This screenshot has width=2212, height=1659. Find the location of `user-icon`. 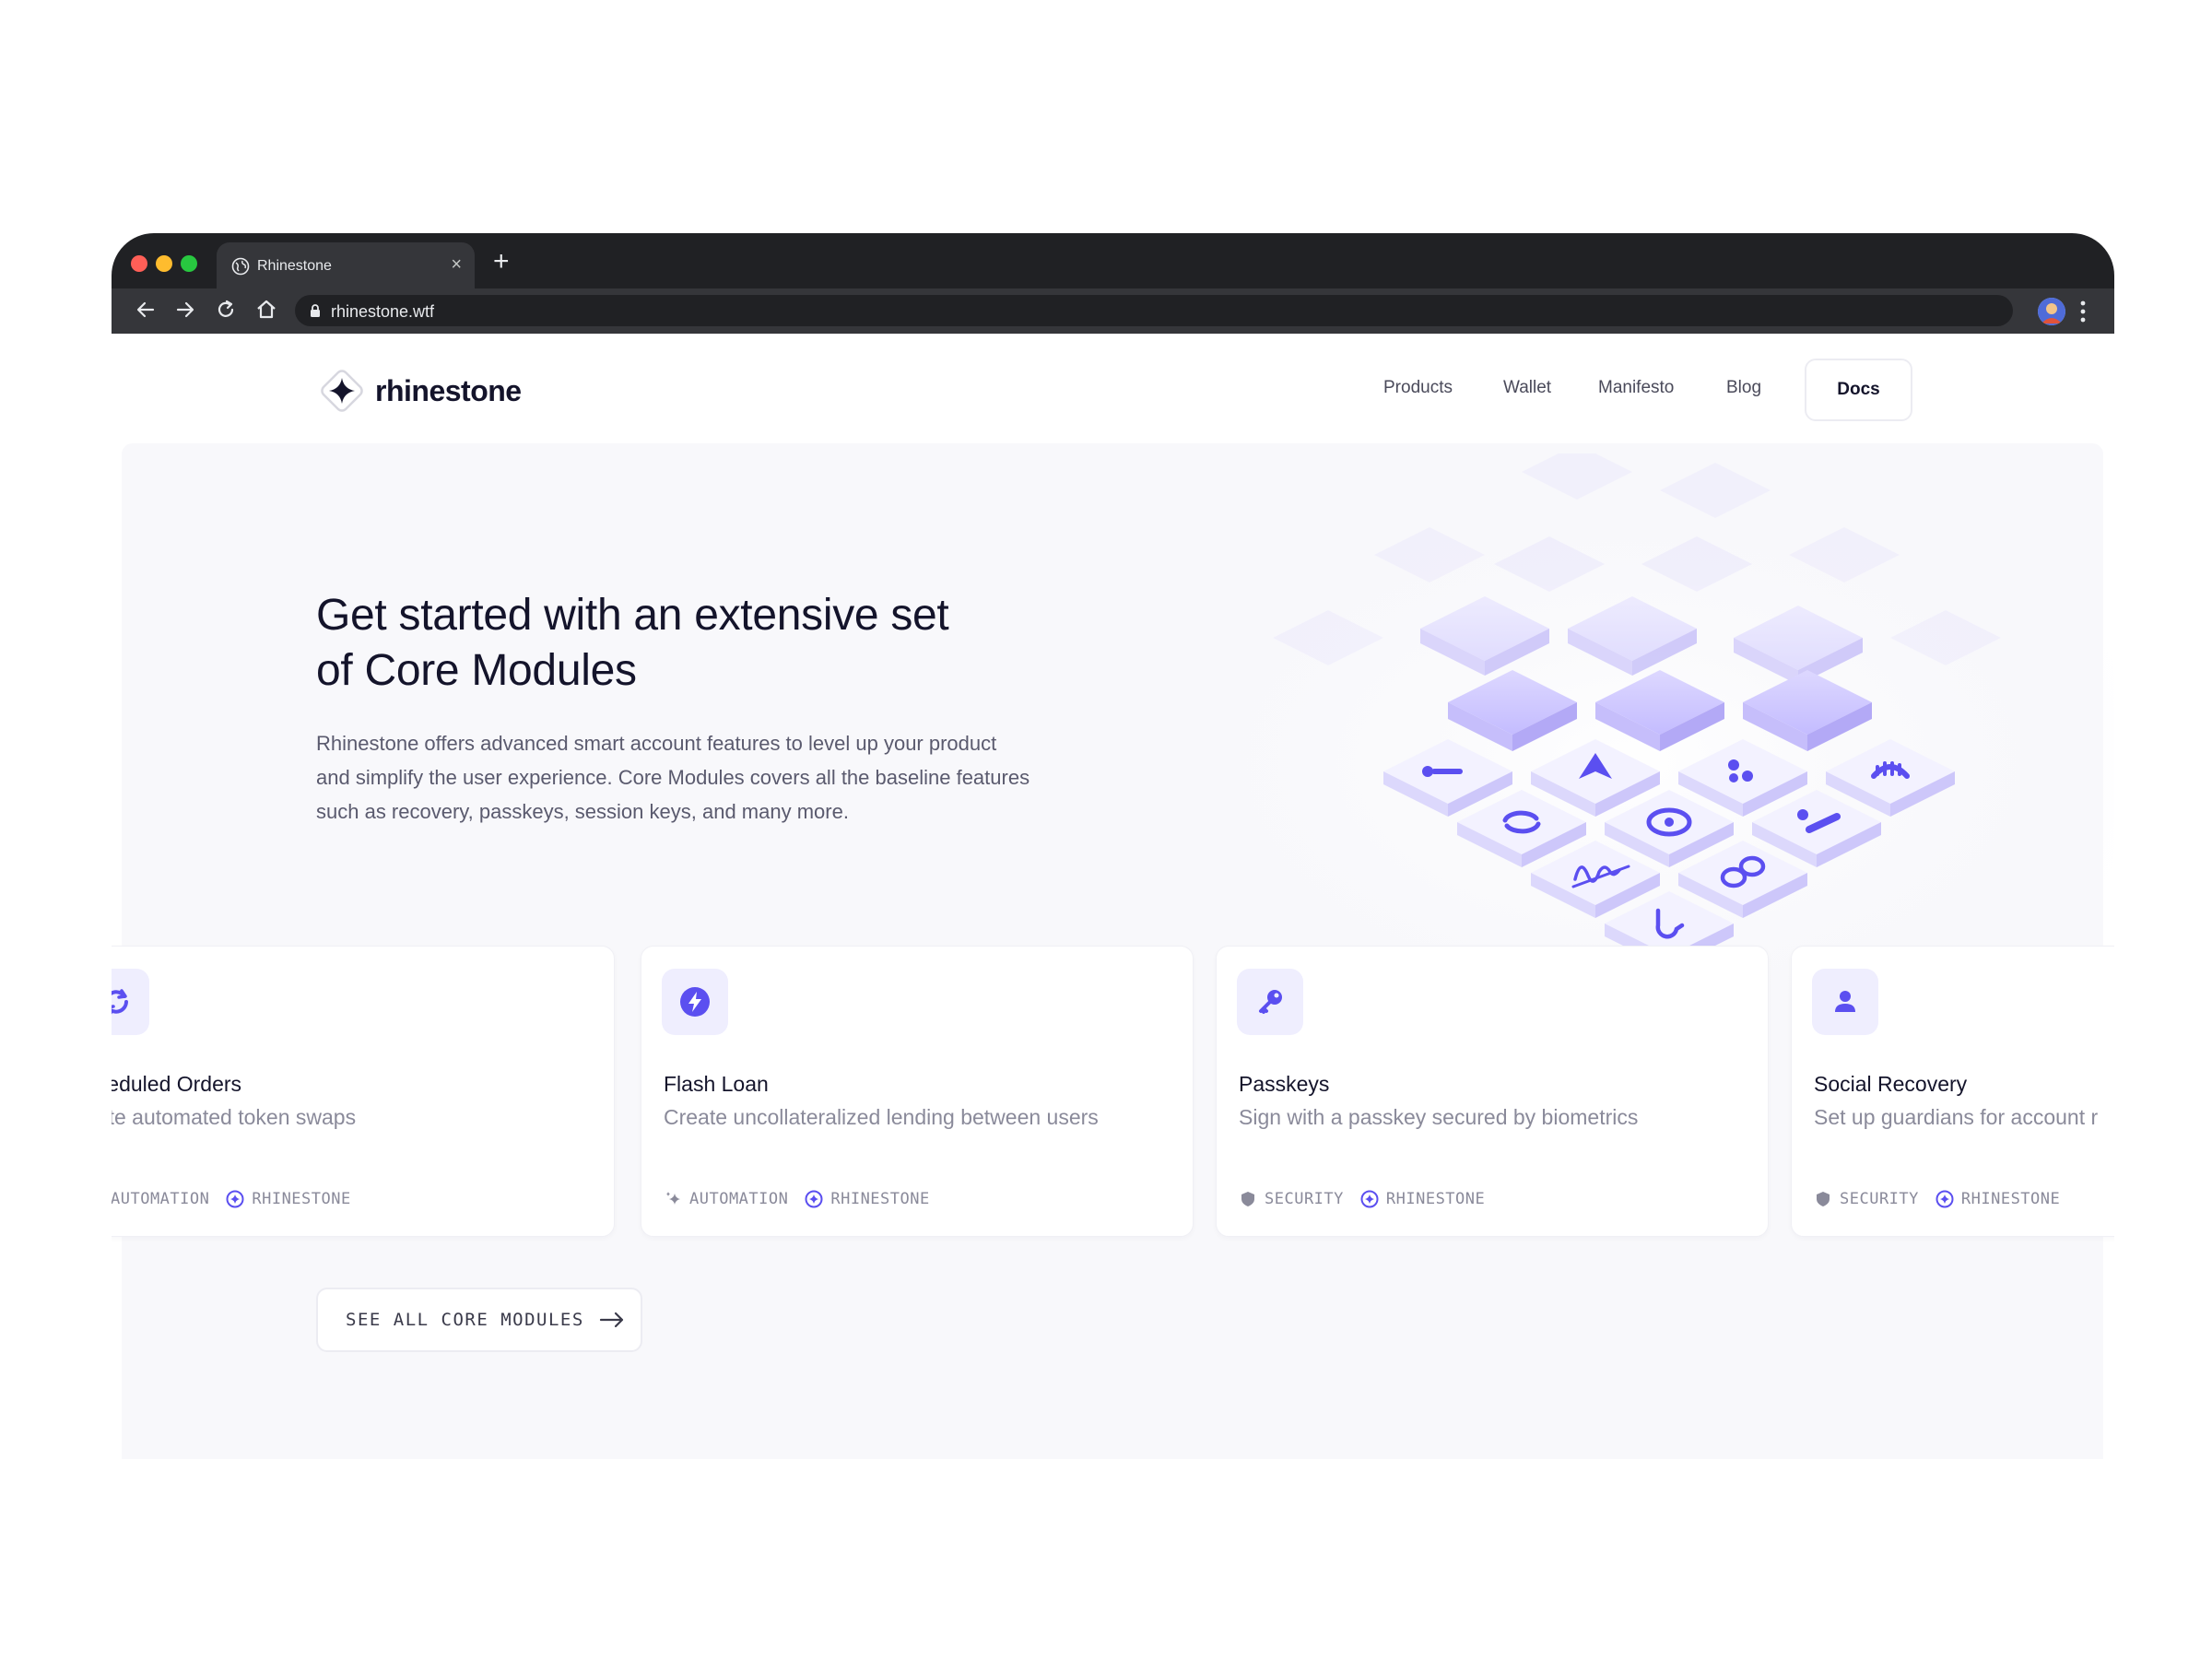

user-icon is located at coordinates (1845, 1001).